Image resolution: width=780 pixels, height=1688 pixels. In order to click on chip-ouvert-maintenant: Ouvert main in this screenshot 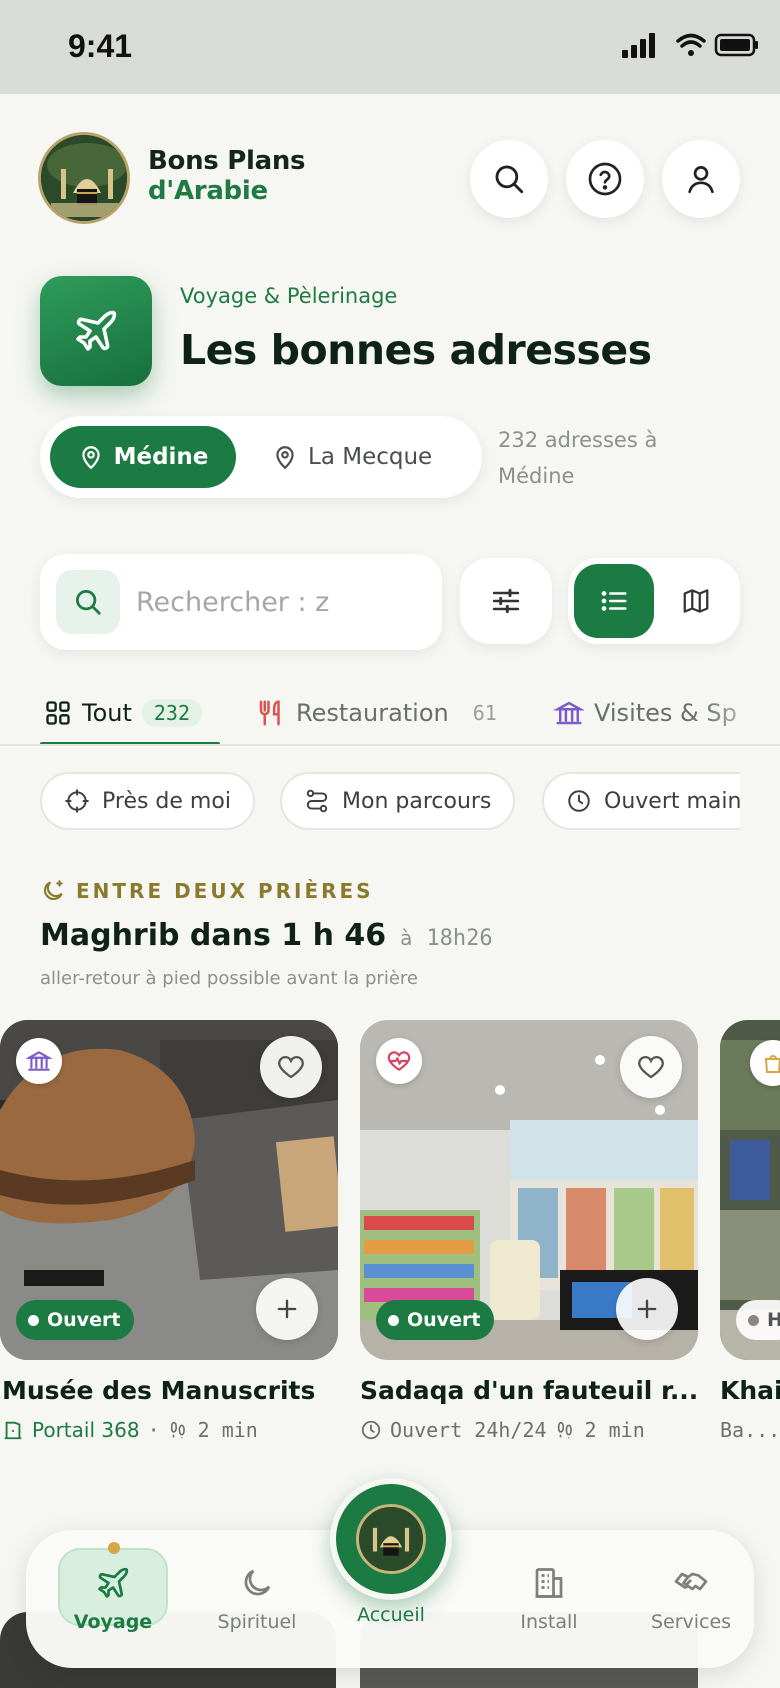, I will do `click(641, 801)`.